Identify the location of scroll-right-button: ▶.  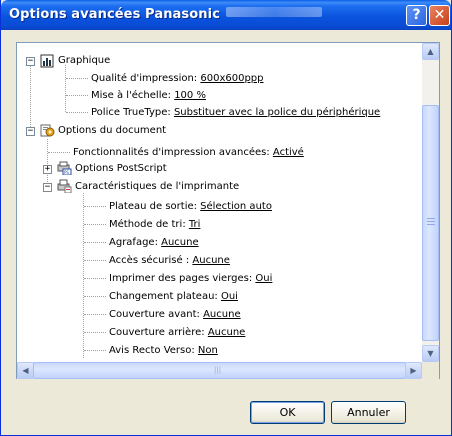
(413, 370).